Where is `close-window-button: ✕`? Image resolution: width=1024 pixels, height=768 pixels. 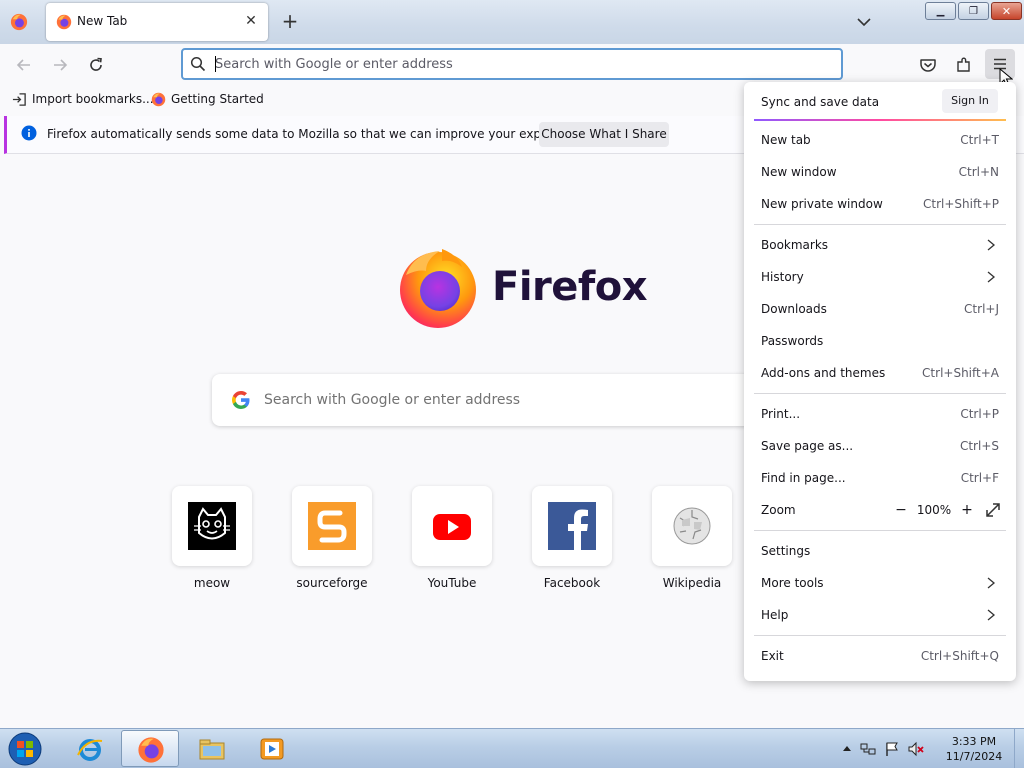
close-window-button: ✕ is located at coordinates (1006, 11).